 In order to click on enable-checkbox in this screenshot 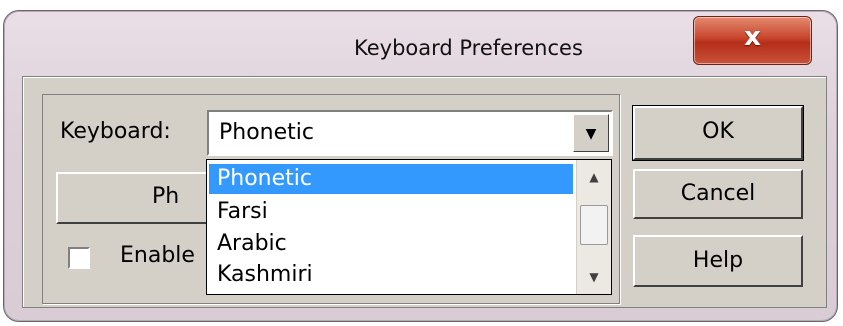, I will do `click(79, 258)`.